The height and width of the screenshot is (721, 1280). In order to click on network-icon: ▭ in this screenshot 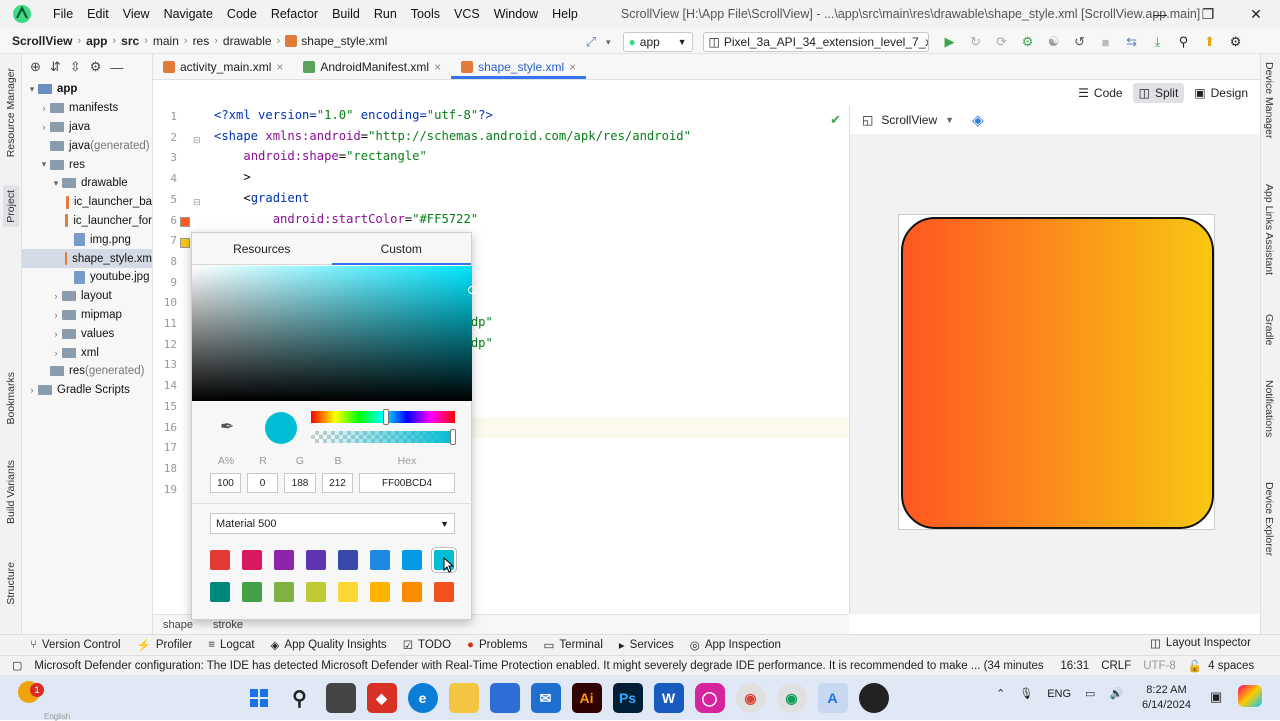, I will do `click(1090, 693)`.